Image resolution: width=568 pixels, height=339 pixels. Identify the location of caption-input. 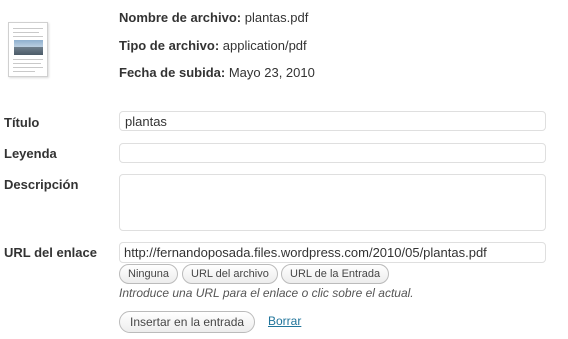
(332, 153).